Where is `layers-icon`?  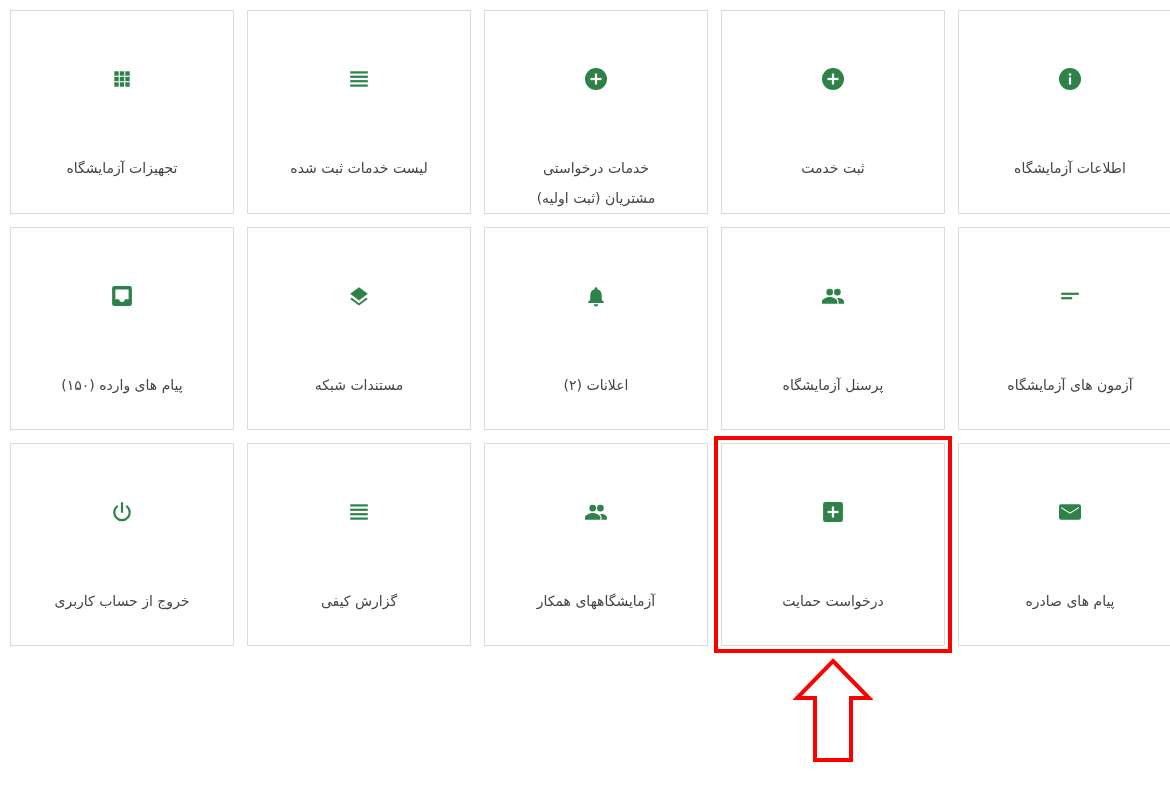 layers-icon is located at coordinates (359, 296).